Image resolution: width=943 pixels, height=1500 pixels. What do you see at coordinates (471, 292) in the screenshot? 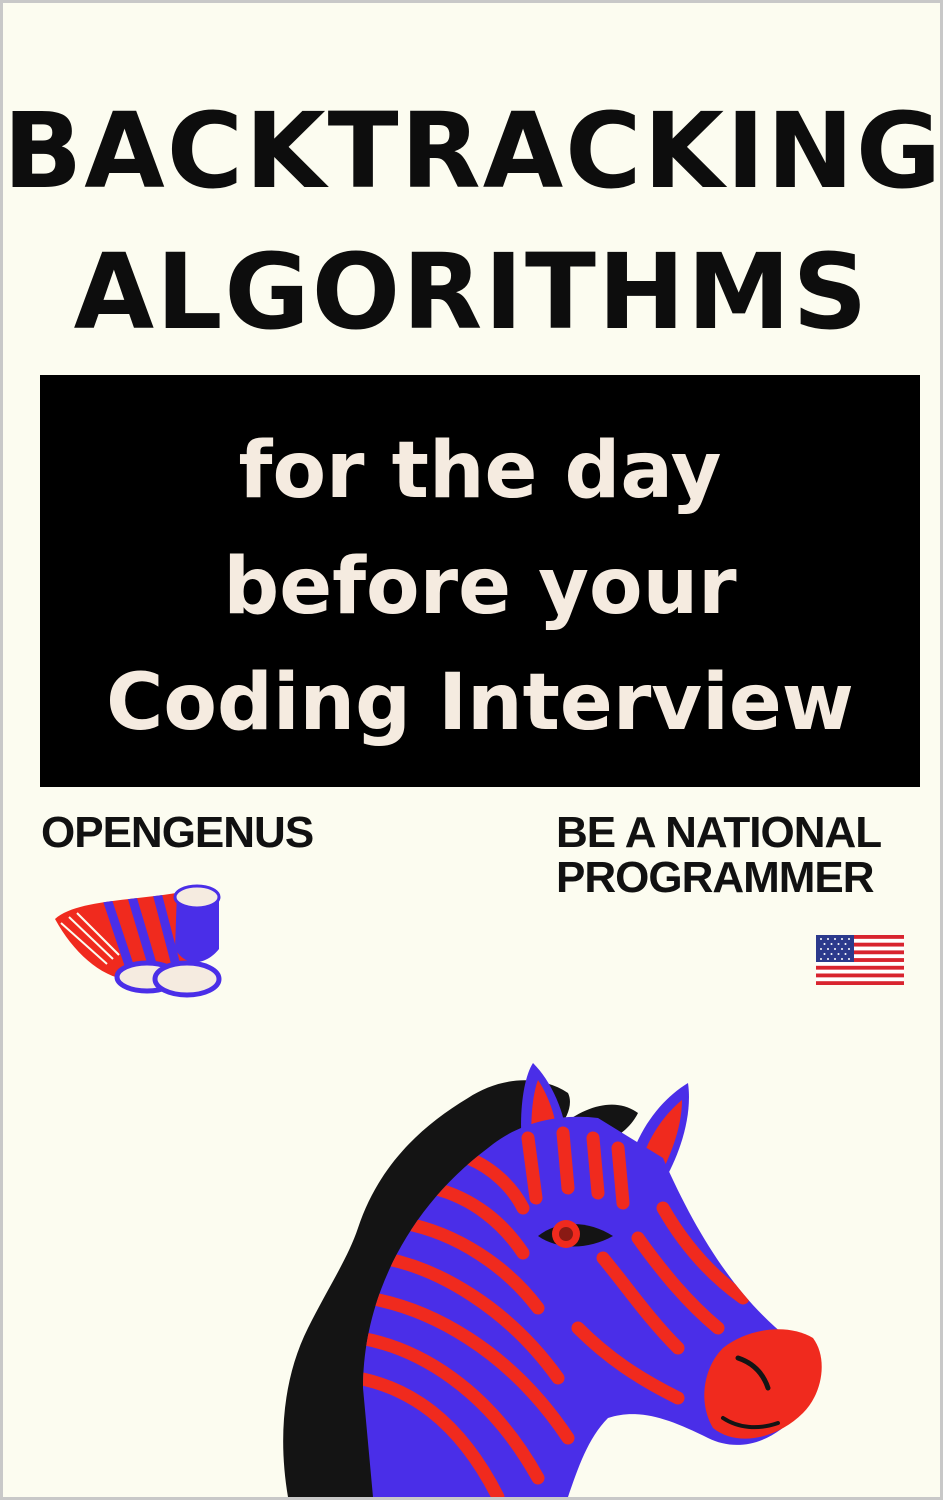
I see `book-title-line-2: ALGORITHMS` at bounding box center [471, 292].